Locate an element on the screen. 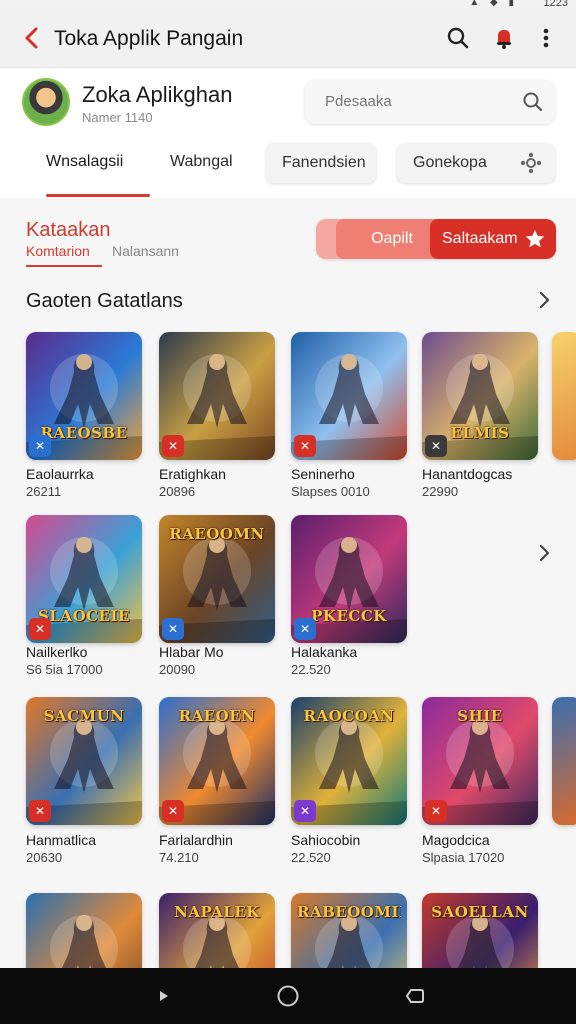 The width and height of the screenshot is (576, 1024). back-triangle-icon is located at coordinates (164, 996).